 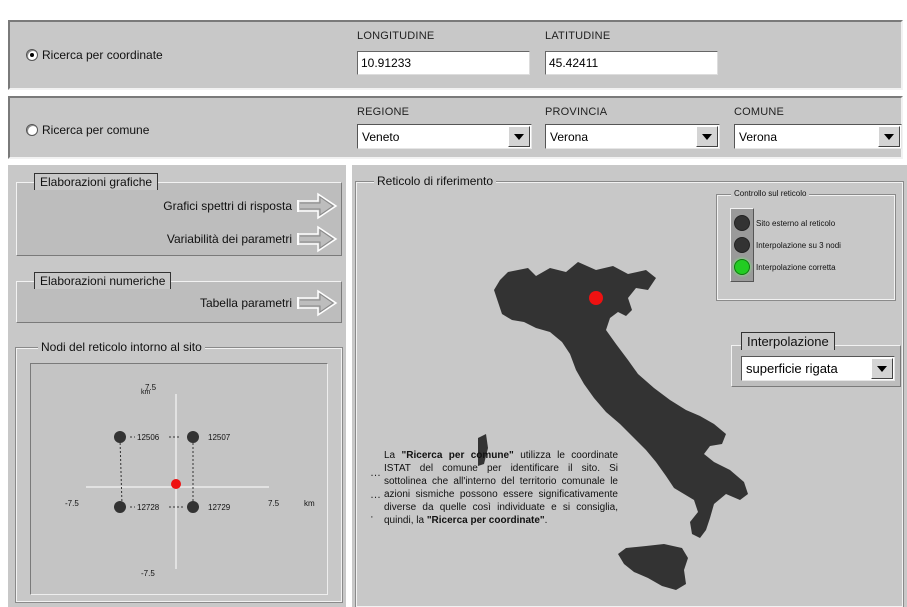 What do you see at coordinates (375, 495) in the screenshot?
I see `info-dots: …… ·` at bounding box center [375, 495].